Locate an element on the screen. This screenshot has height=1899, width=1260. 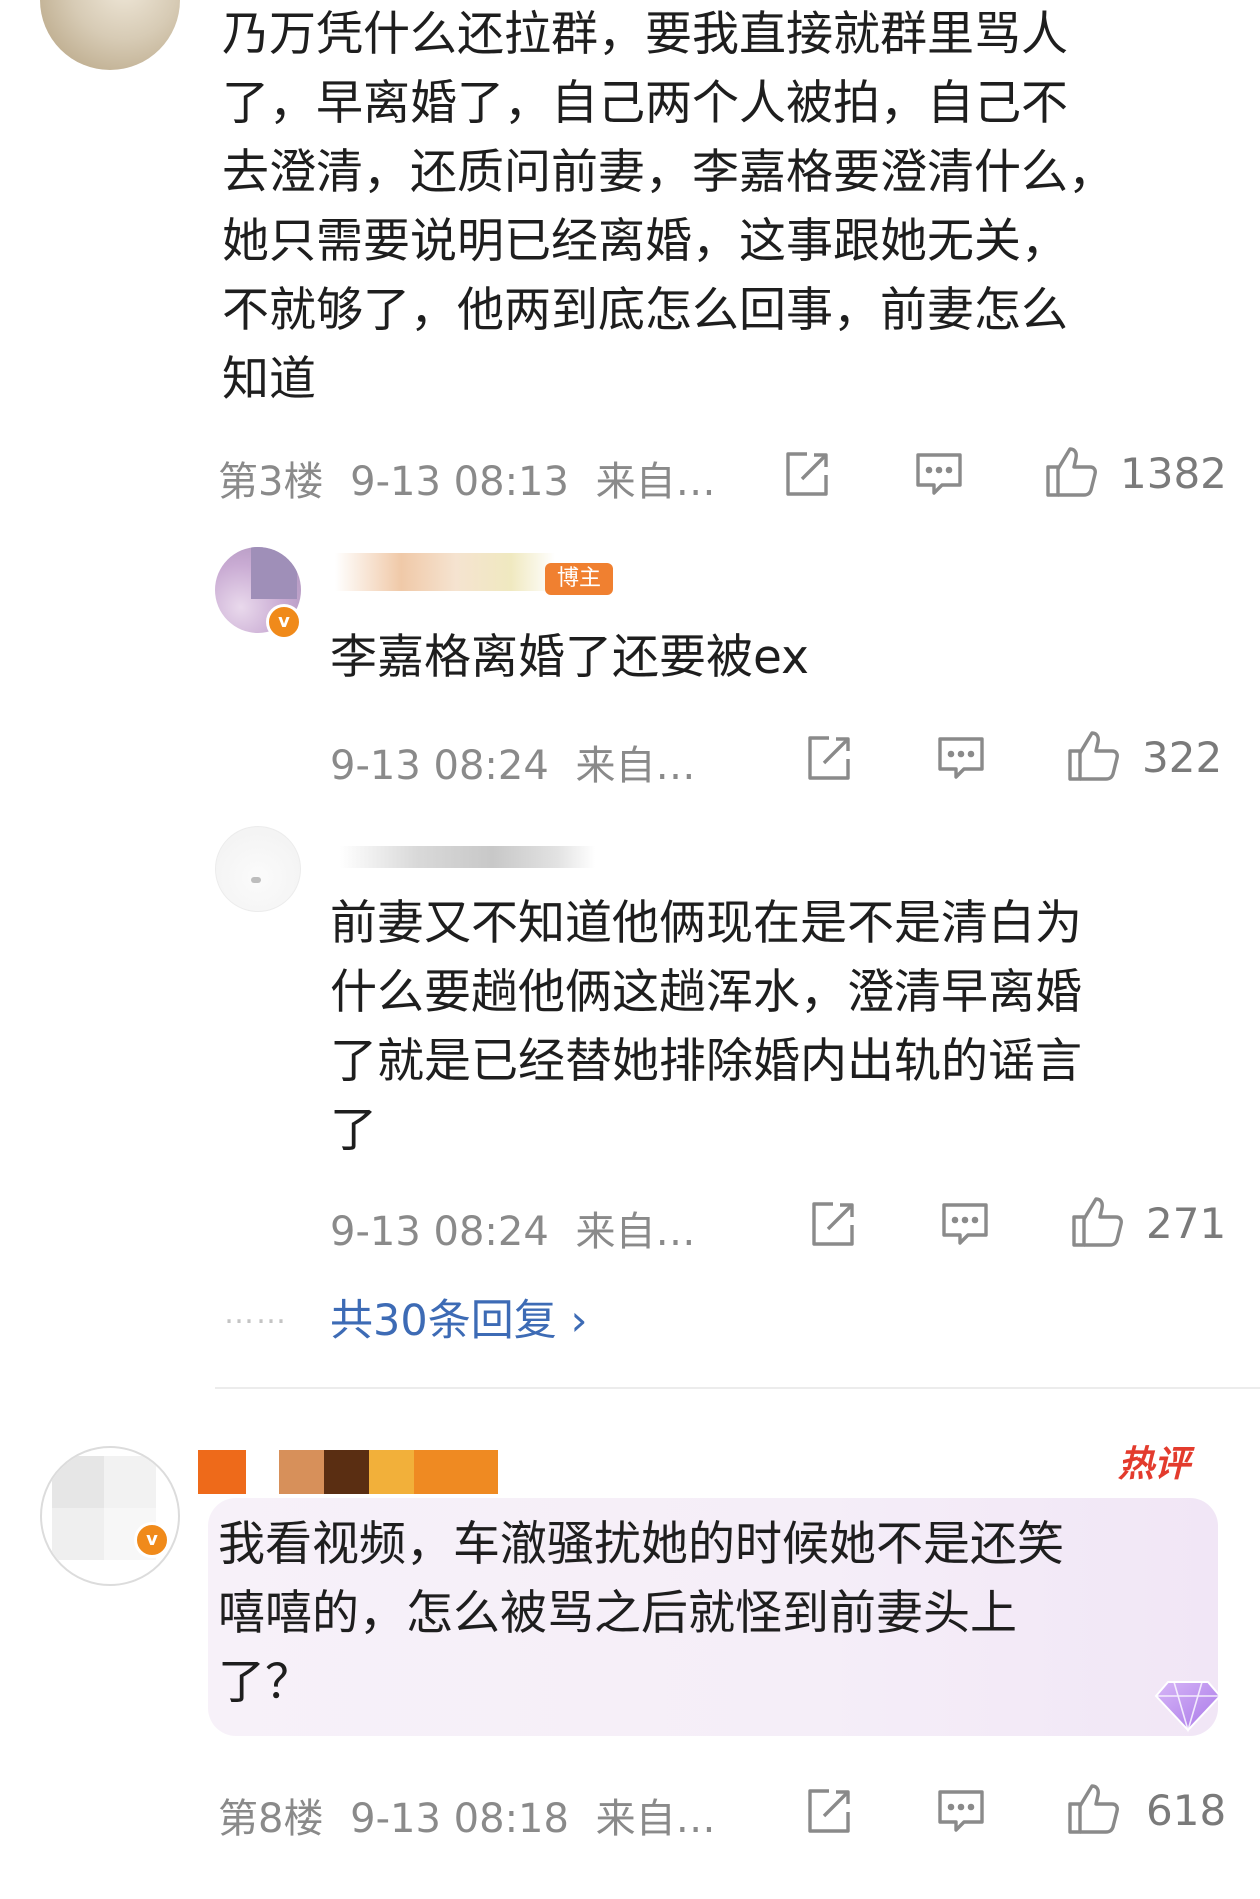
comment-line: 知道 is located at coordinates (269, 379).